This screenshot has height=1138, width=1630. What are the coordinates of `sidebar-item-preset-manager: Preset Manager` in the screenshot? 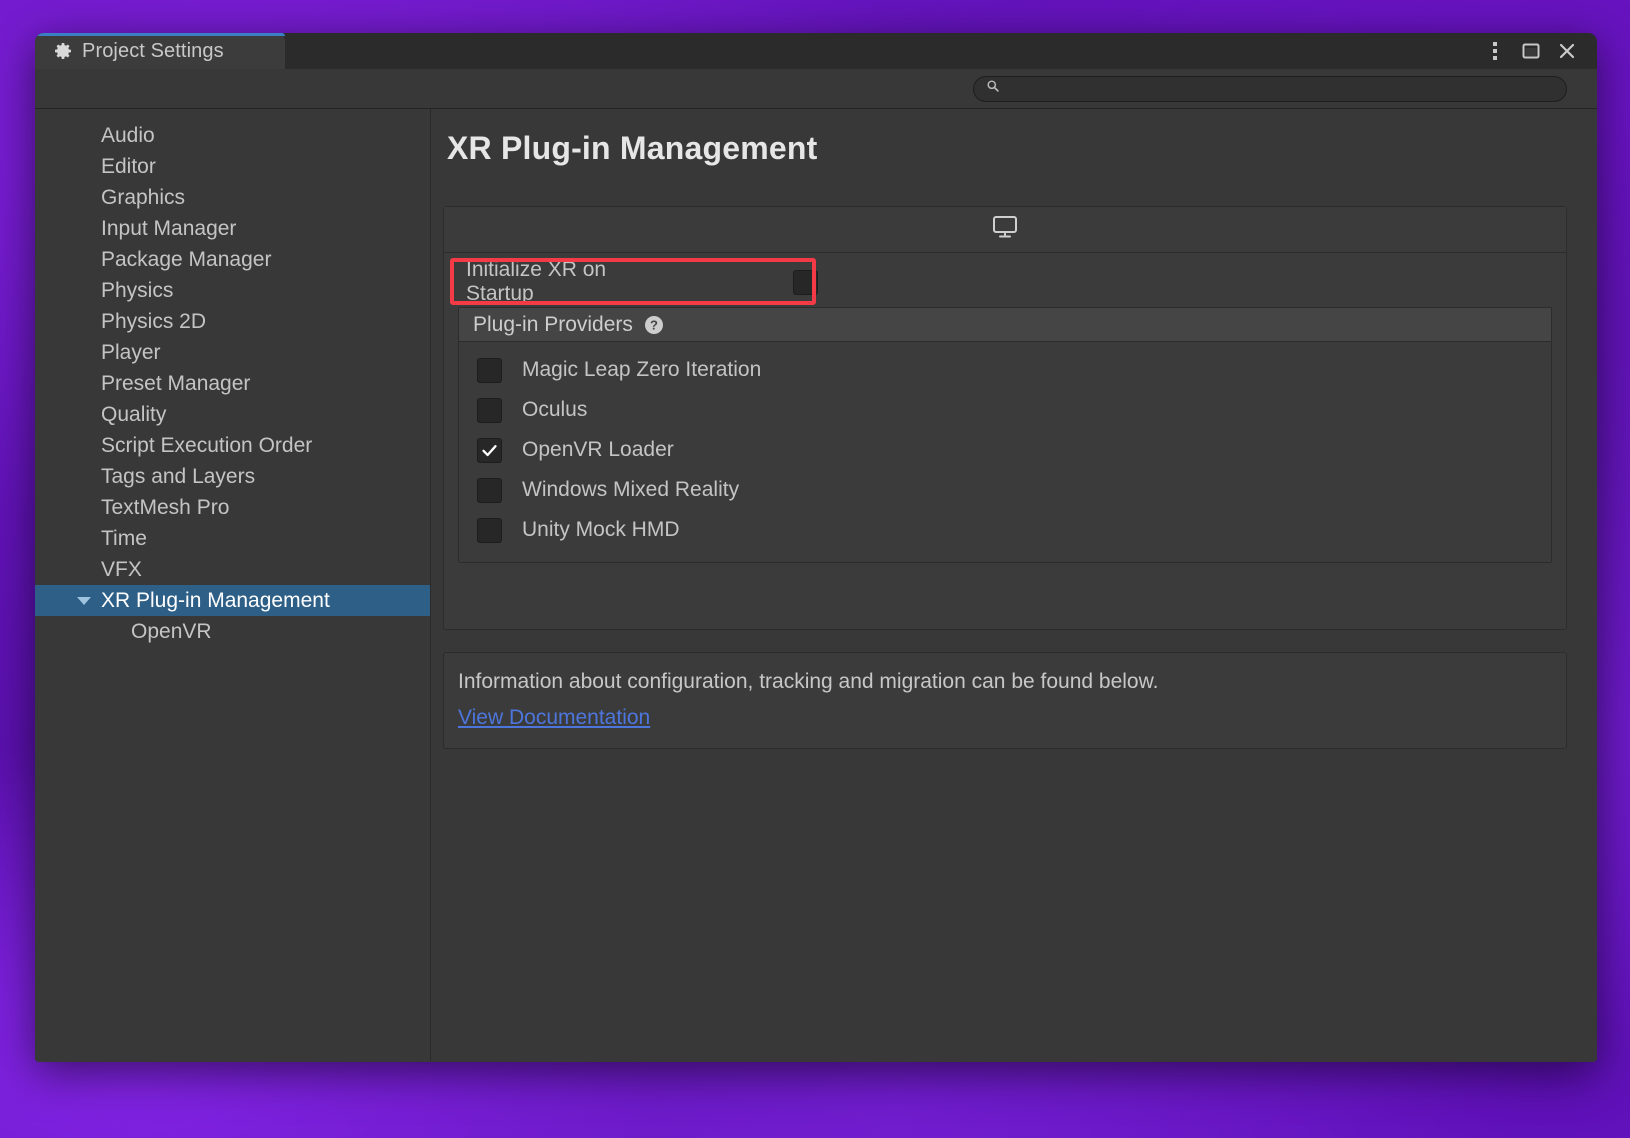 It's located at (232, 383).